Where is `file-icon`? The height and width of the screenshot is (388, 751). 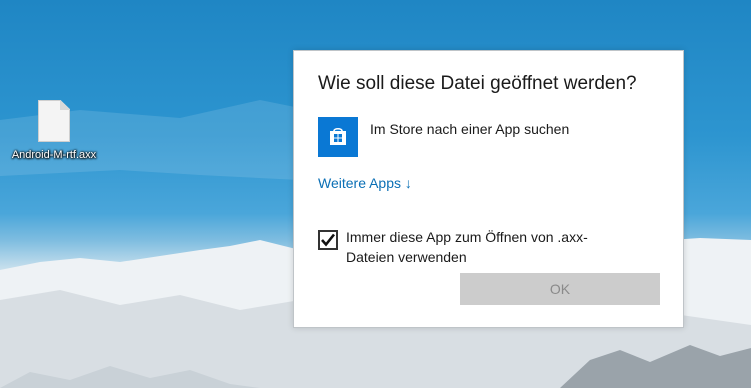
file-icon is located at coordinates (54, 121).